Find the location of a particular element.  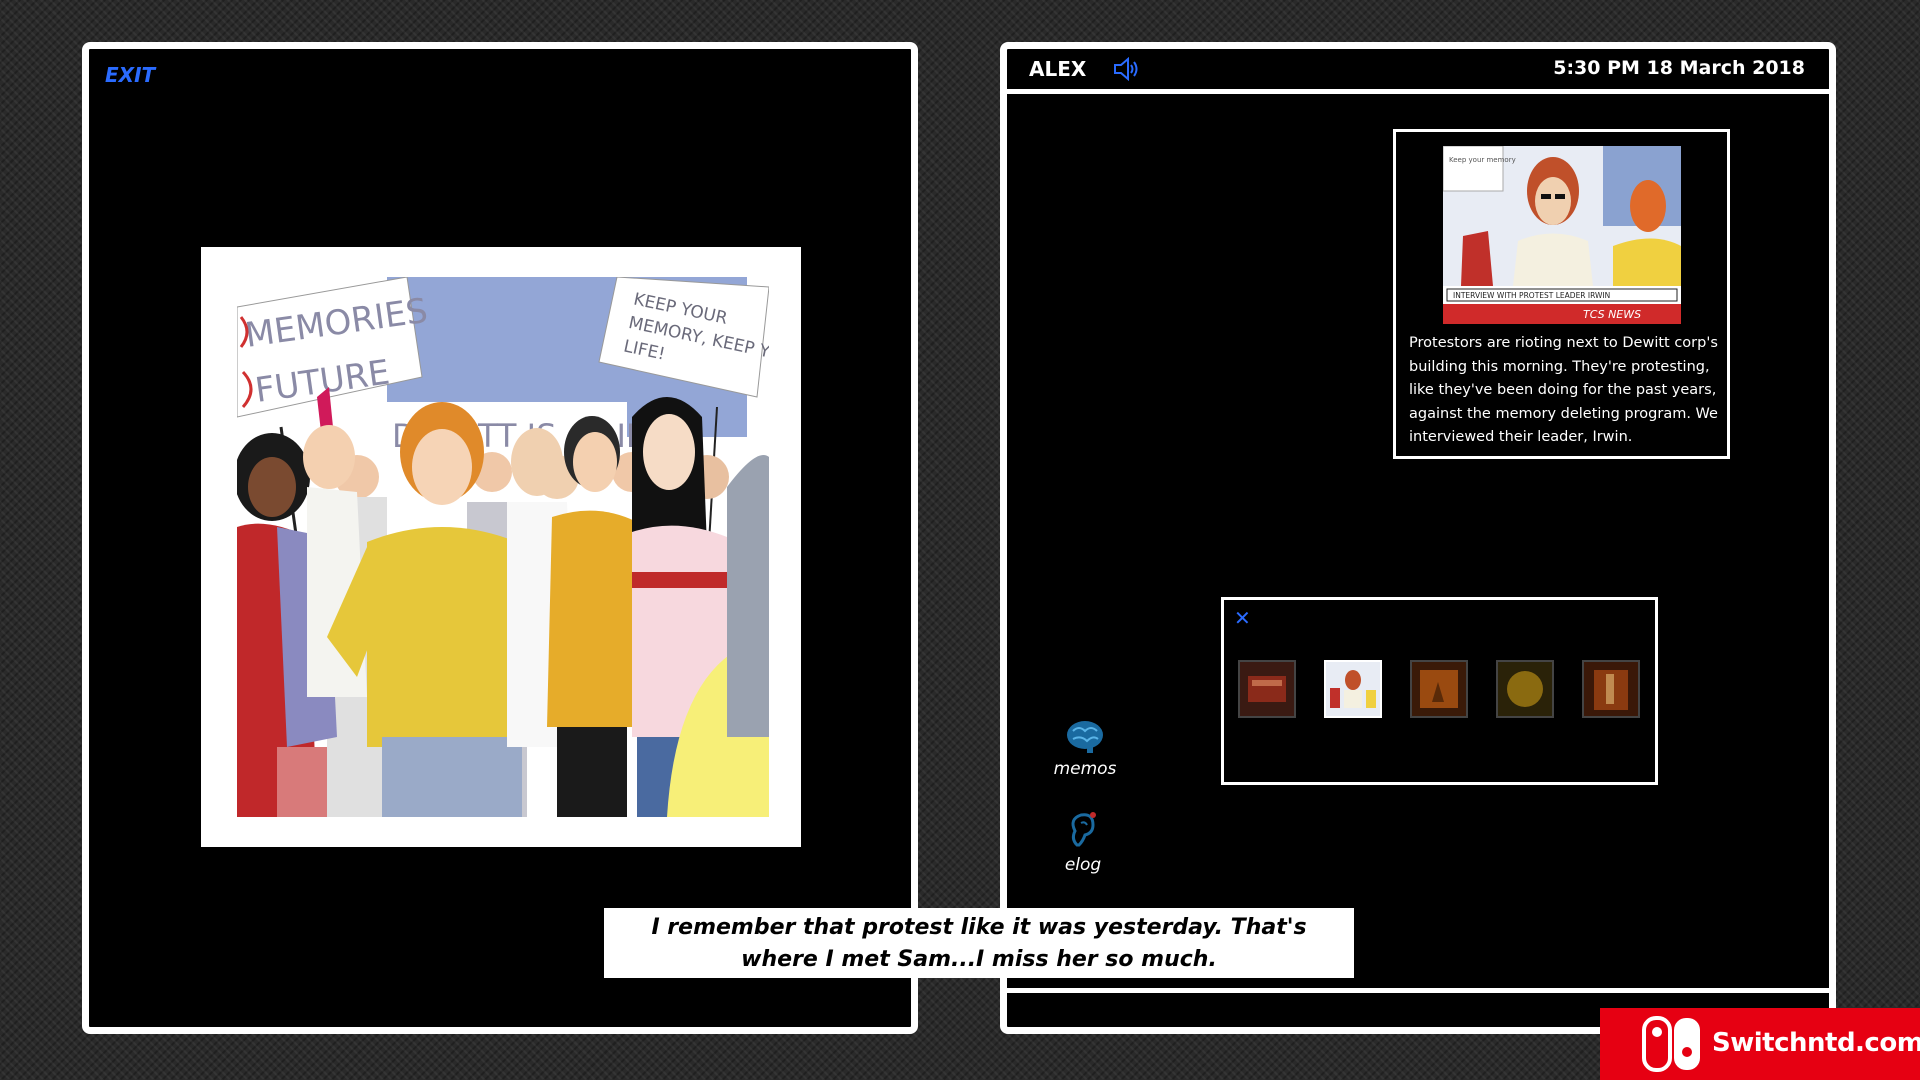

evidence-tray: ✕ is located at coordinates (1439, 691).